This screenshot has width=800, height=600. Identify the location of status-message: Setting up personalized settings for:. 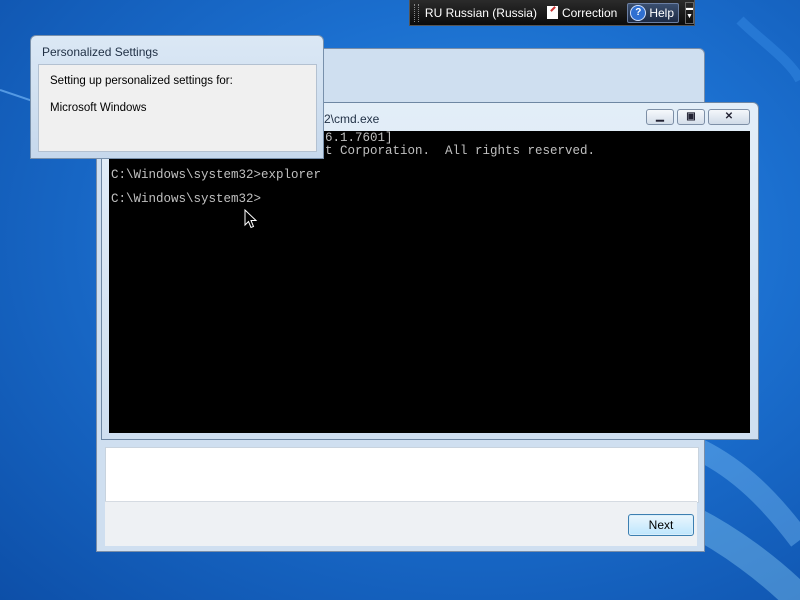
(141, 81).